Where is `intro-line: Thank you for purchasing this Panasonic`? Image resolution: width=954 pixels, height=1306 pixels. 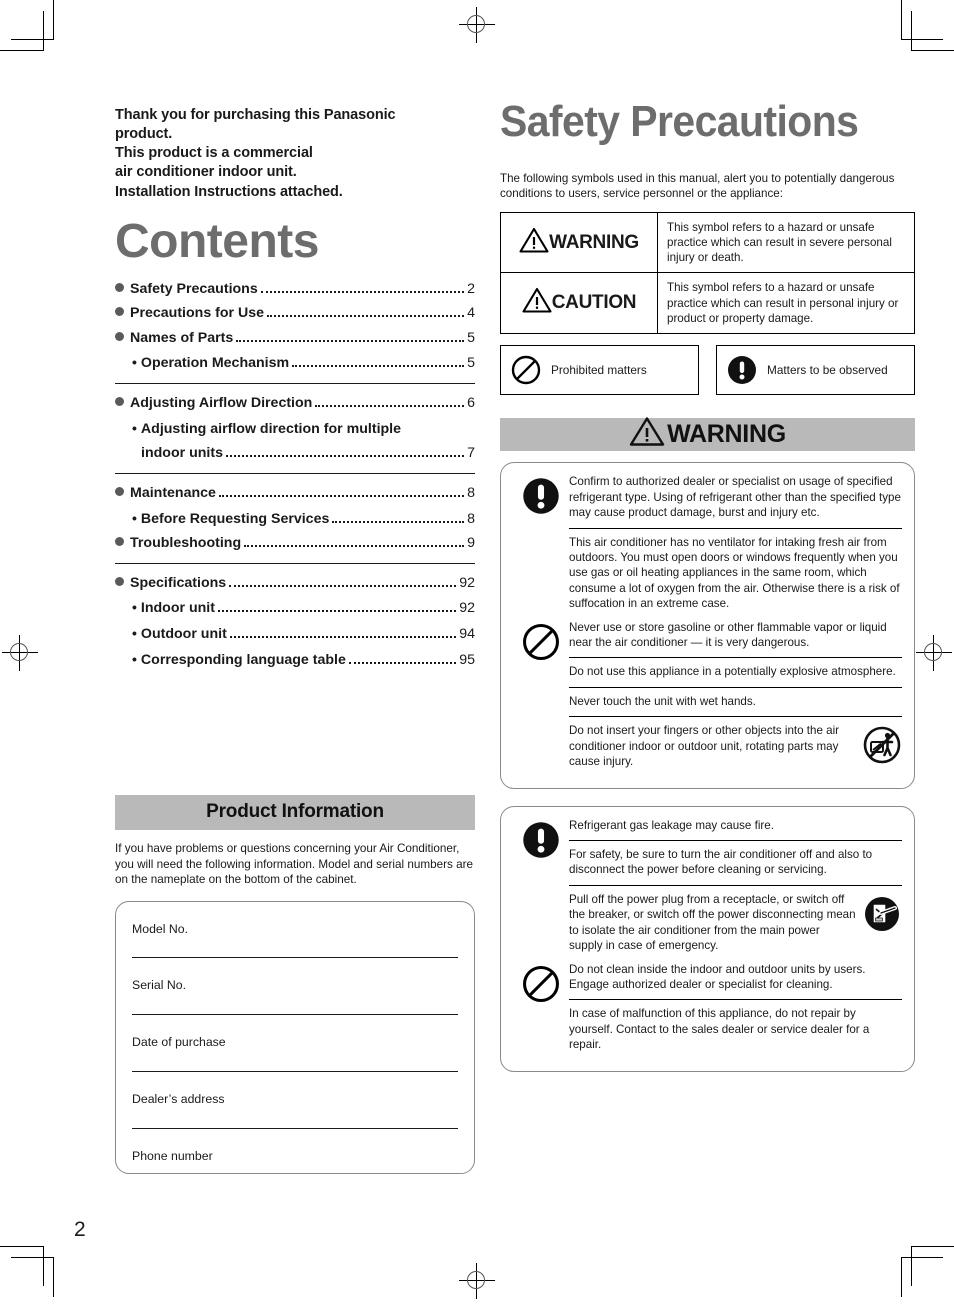
intro-line: Thank you for purchasing this Panasonic is located at coordinates (255, 115).